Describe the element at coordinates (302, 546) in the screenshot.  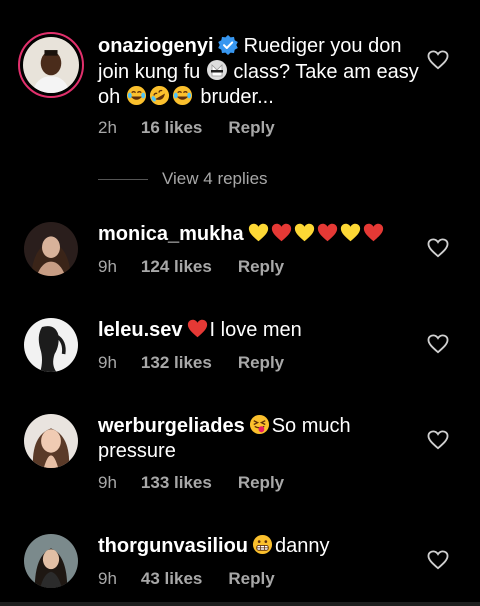
I see `comment-text: danny` at that location.